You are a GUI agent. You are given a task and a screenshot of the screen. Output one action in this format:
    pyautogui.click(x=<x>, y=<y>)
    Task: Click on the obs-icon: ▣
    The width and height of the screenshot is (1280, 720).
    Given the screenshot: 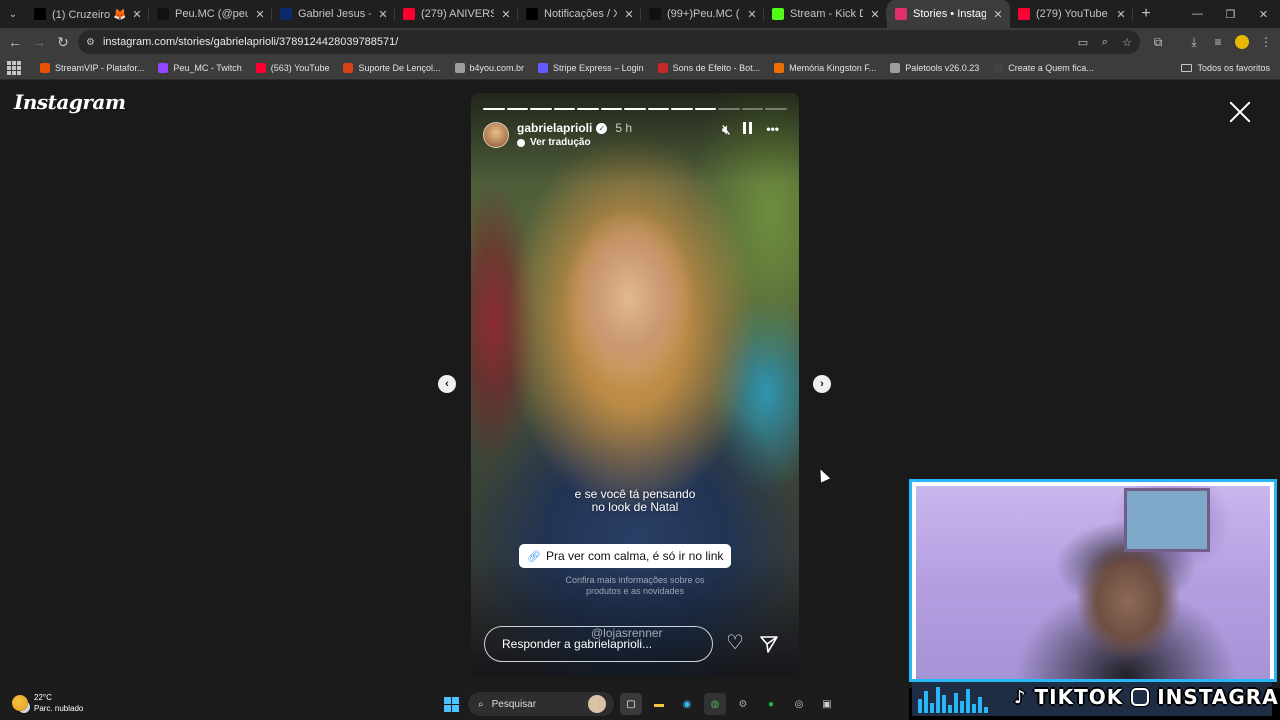 What is the action you would take?
    pyautogui.click(x=827, y=704)
    